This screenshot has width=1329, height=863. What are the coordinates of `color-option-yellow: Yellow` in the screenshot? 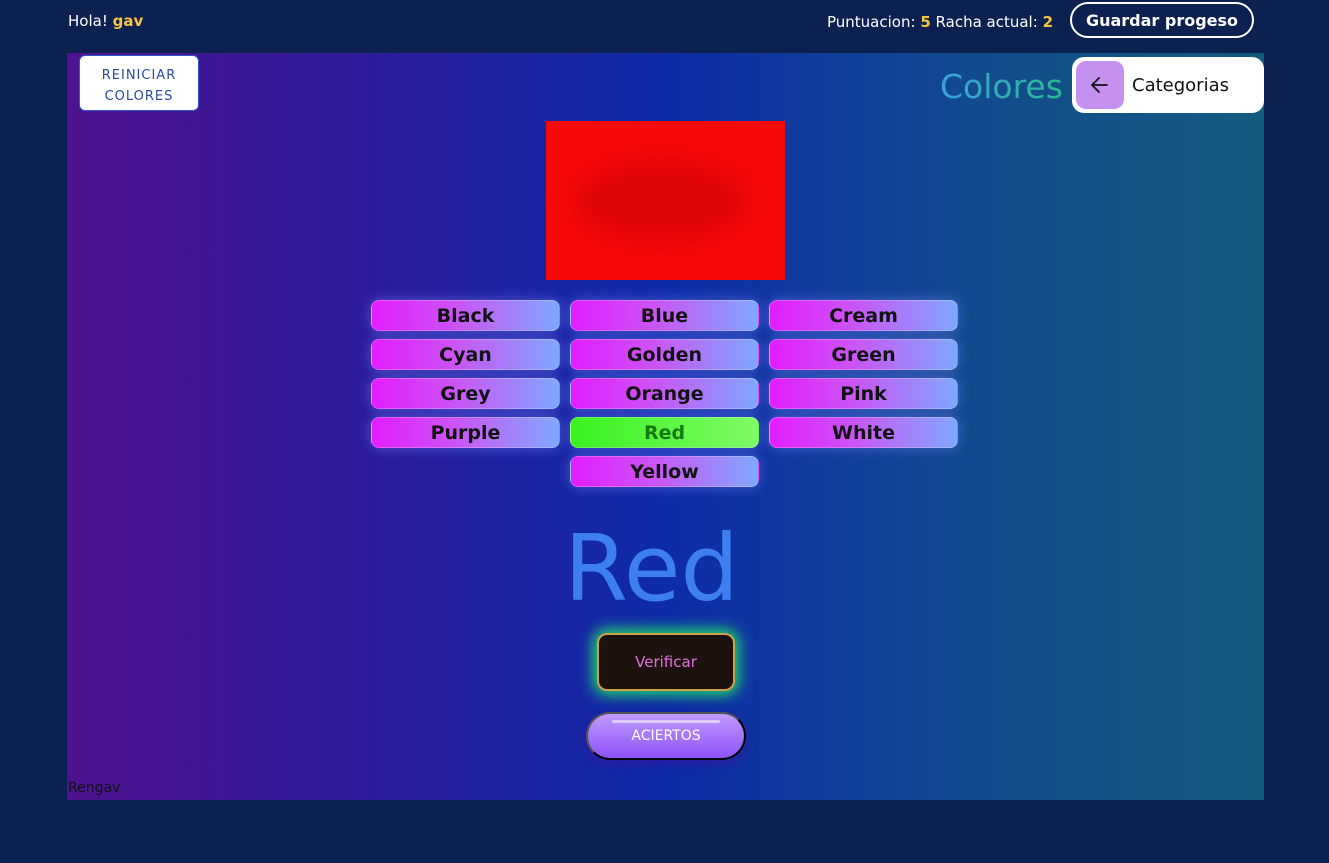 It's located at (664, 471).